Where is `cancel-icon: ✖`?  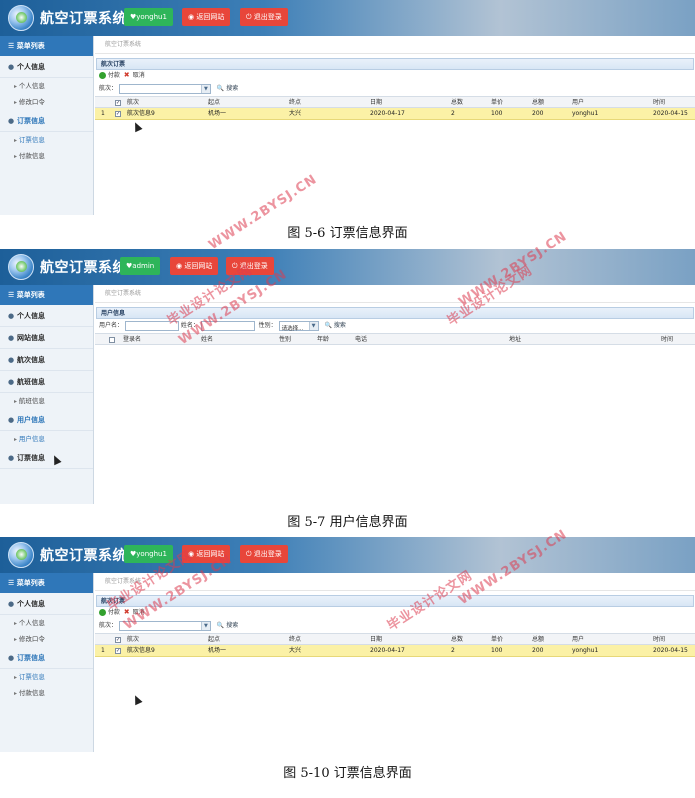
cancel-icon: ✖ is located at coordinates (126, 75).